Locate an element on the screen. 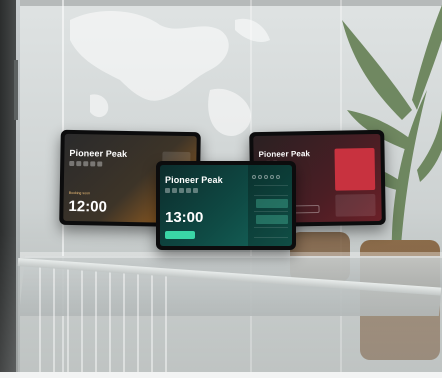  booking-status: Booking soon is located at coordinates (79, 193).